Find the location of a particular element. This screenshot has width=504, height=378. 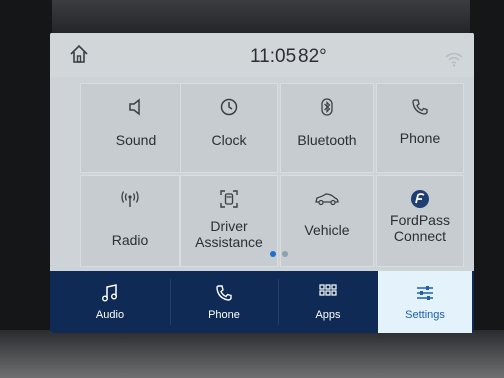

bluetooth-icon is located at coordinates (327, 107).